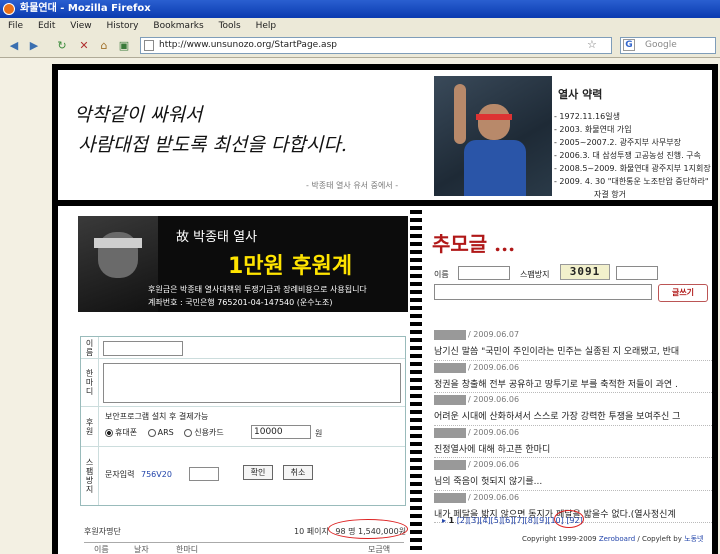  What do you see at coordinates (84, 46) in the screenshot?
I see `stop-icon: ✕` at bounding box center [84, 46].